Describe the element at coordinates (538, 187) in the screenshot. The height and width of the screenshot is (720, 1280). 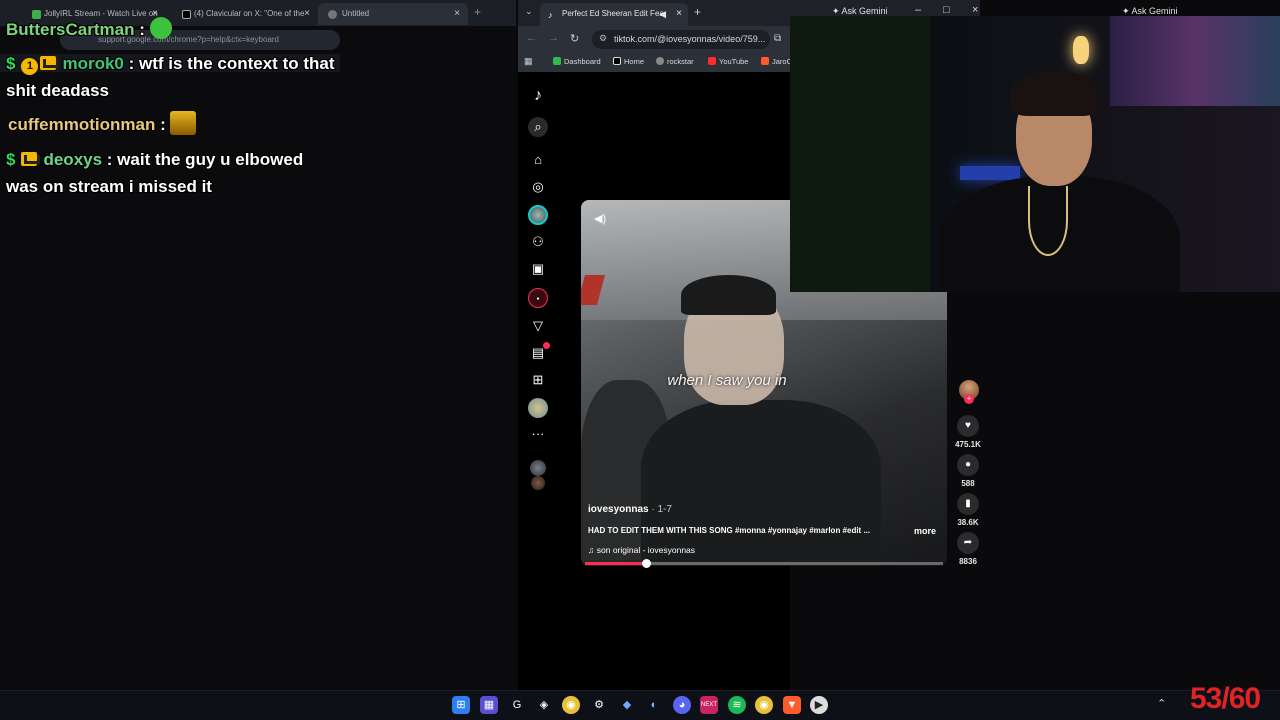
I see `explore-icon: ◎` at that location.